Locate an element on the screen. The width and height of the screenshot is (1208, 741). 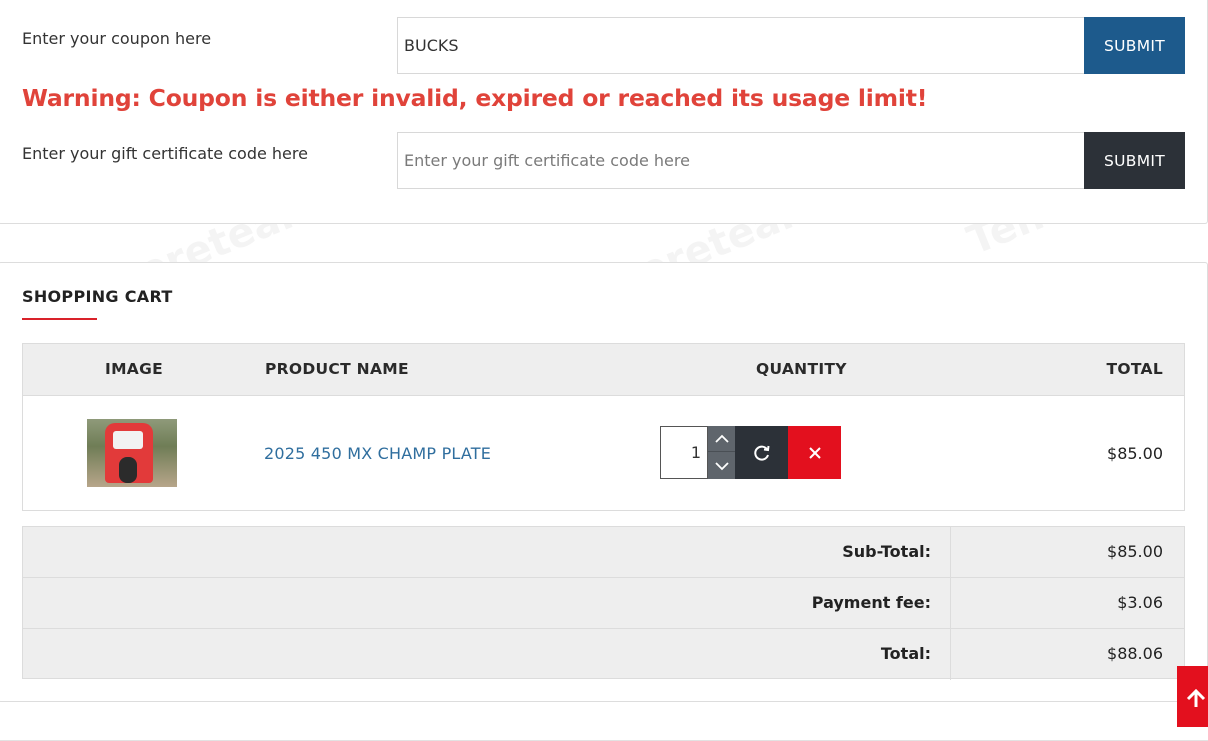
product-name-link: 2025 450 MX CHAMP PLATE is located at coordinates (377, 453).